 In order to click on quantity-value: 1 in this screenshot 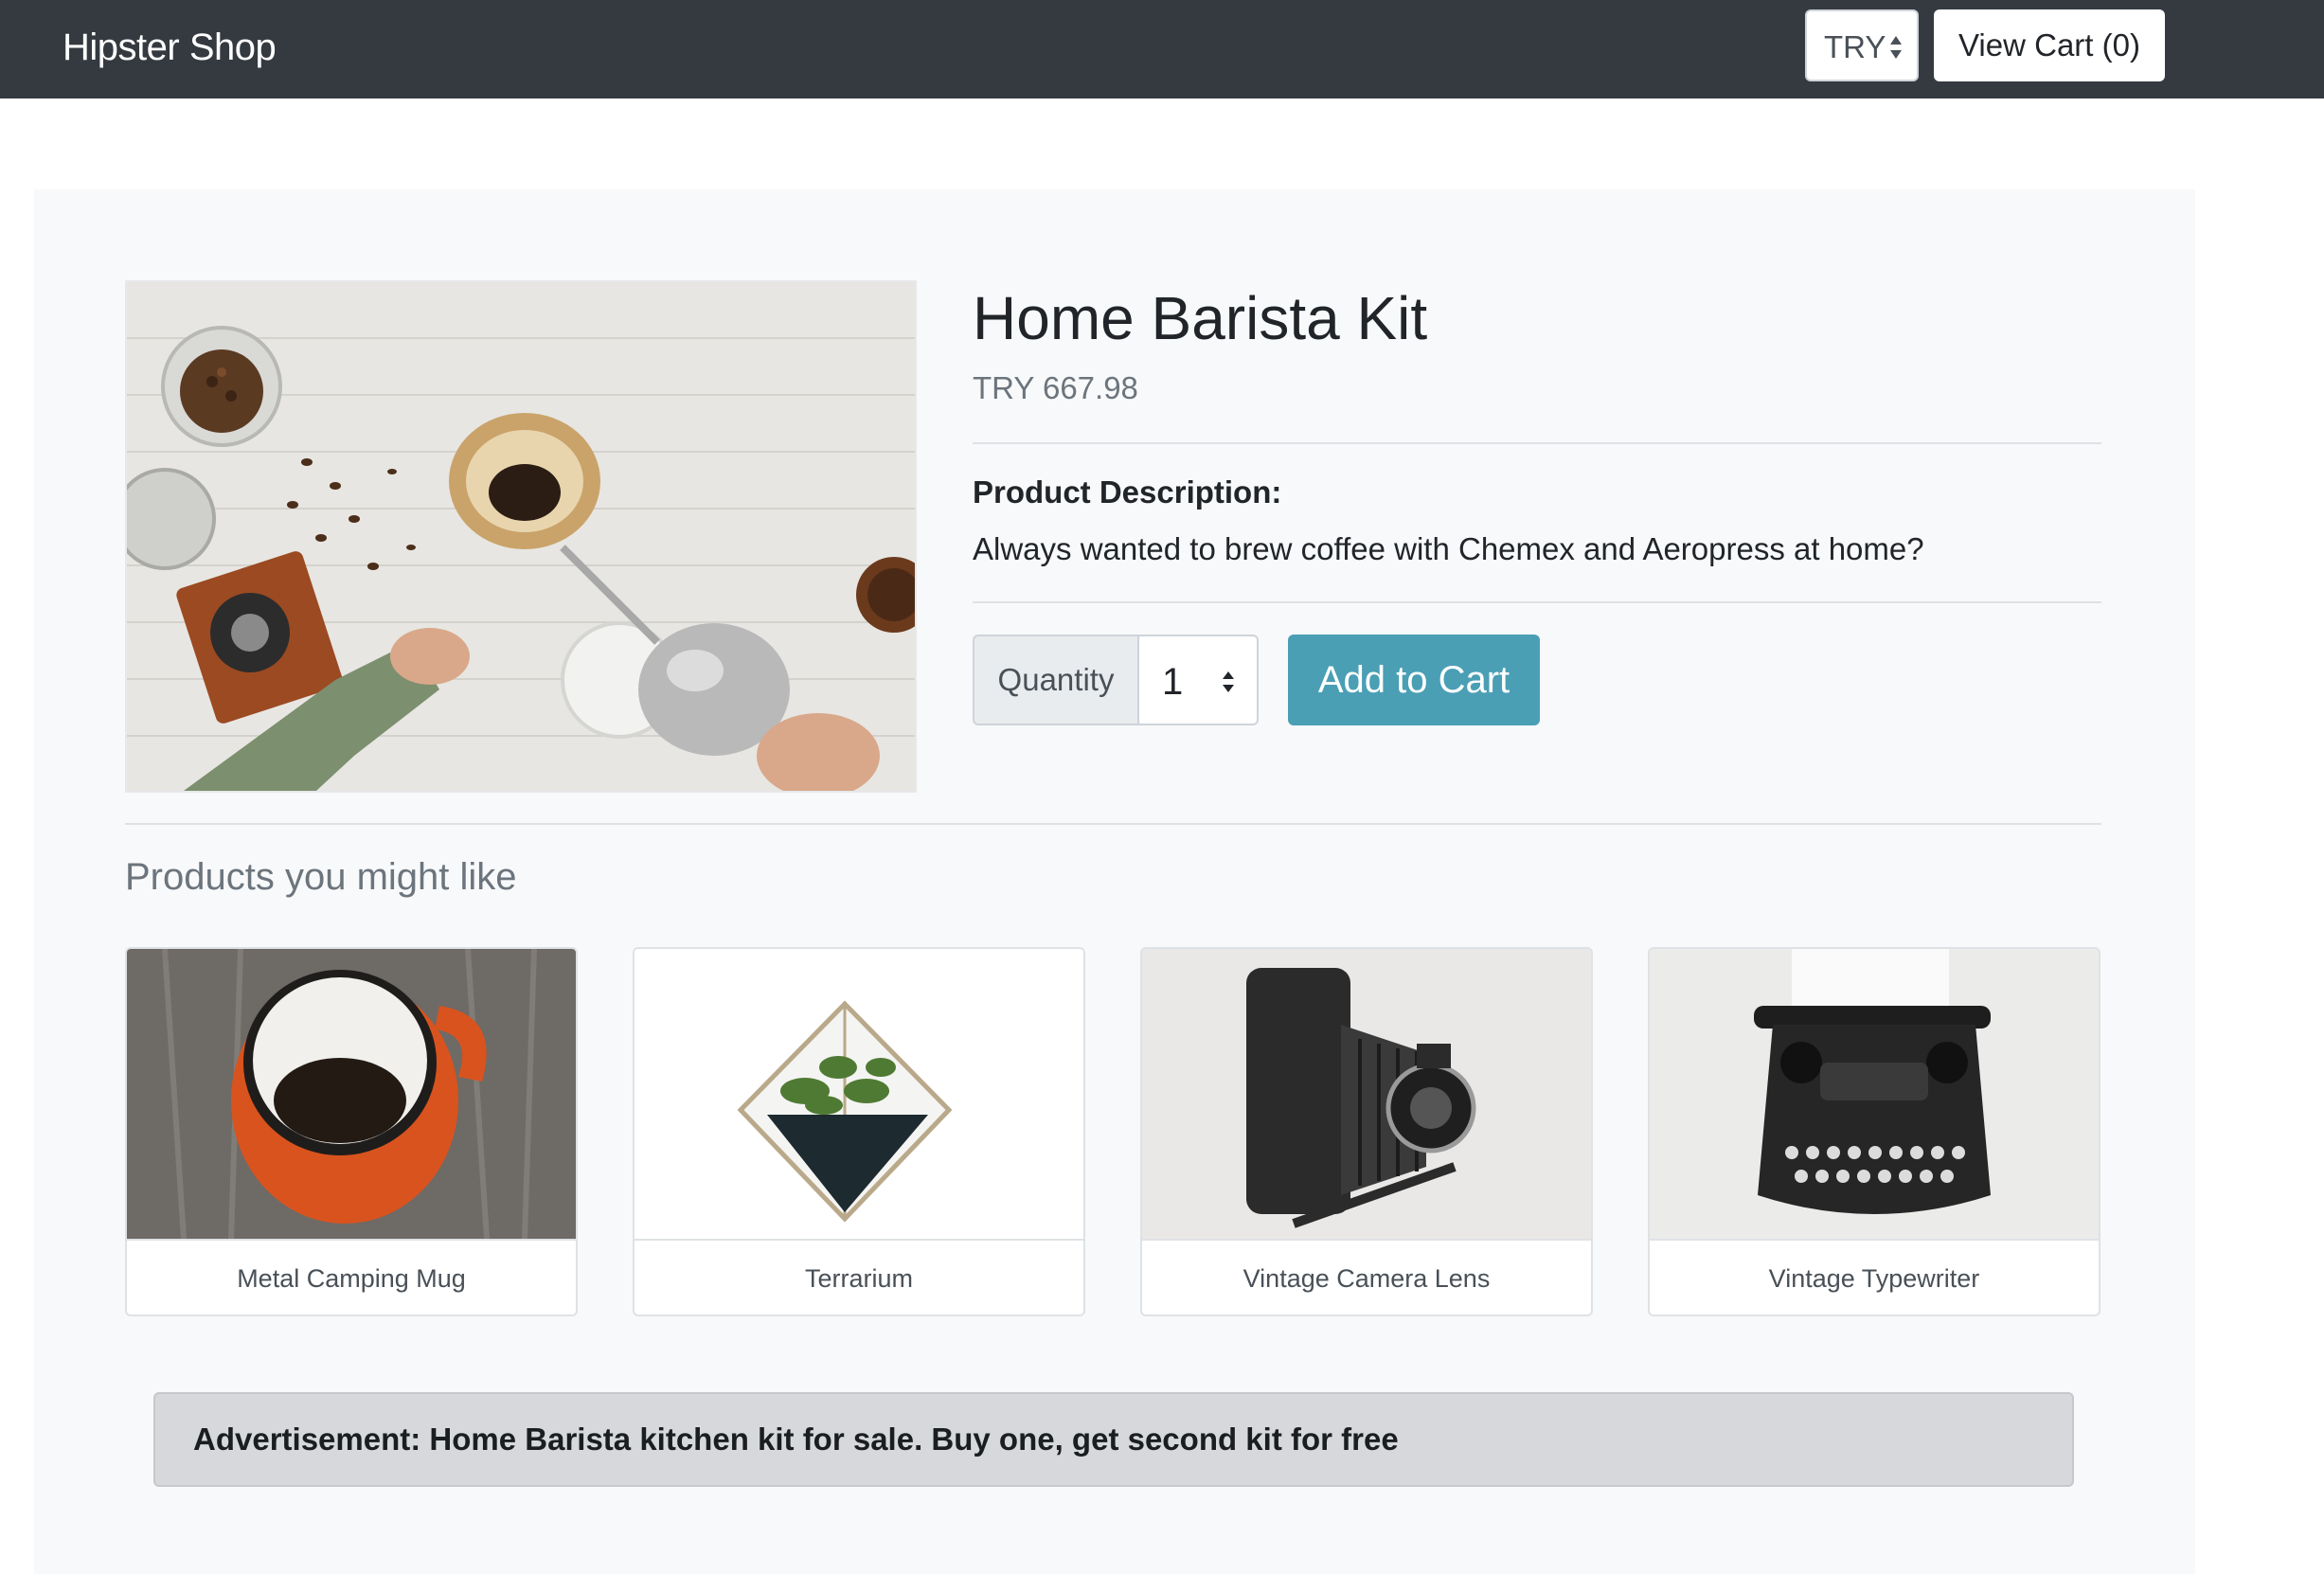, I will do `click(1173, 682)`.